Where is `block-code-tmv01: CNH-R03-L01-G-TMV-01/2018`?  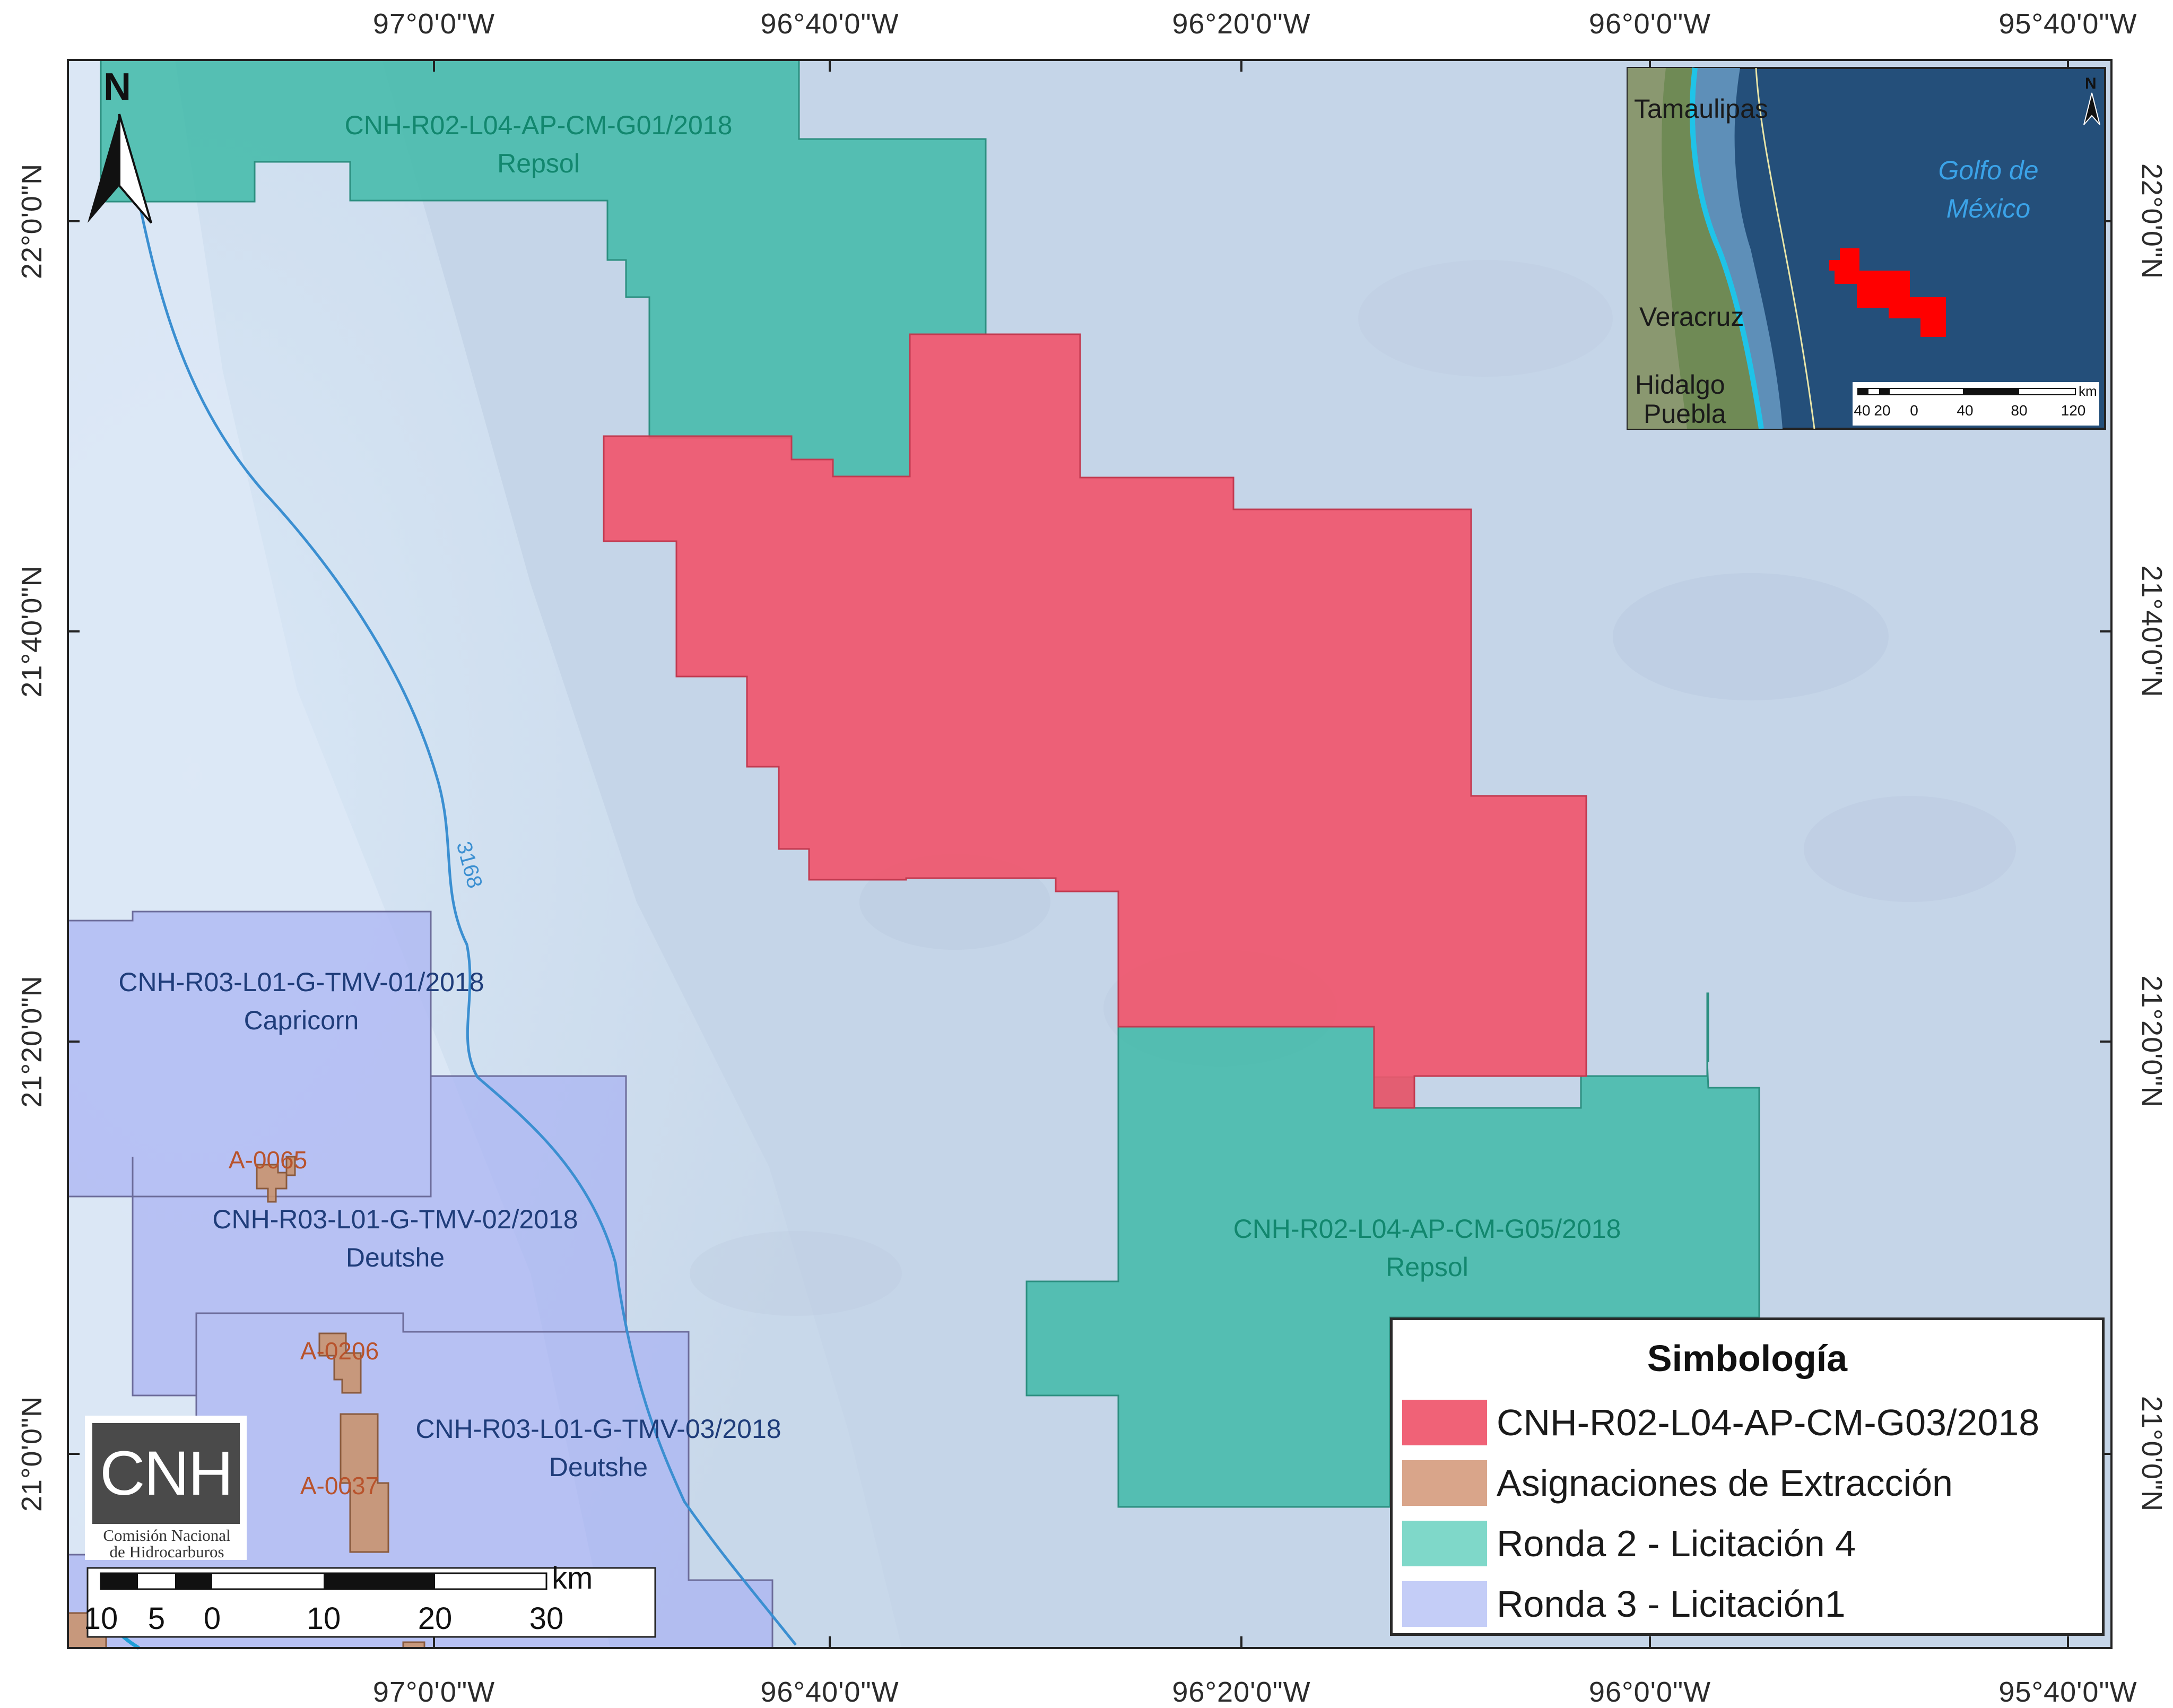
block-code-tmv01: CNH-R03-L01-G-TMV-01/2018 is located at coordinates (301, 982).